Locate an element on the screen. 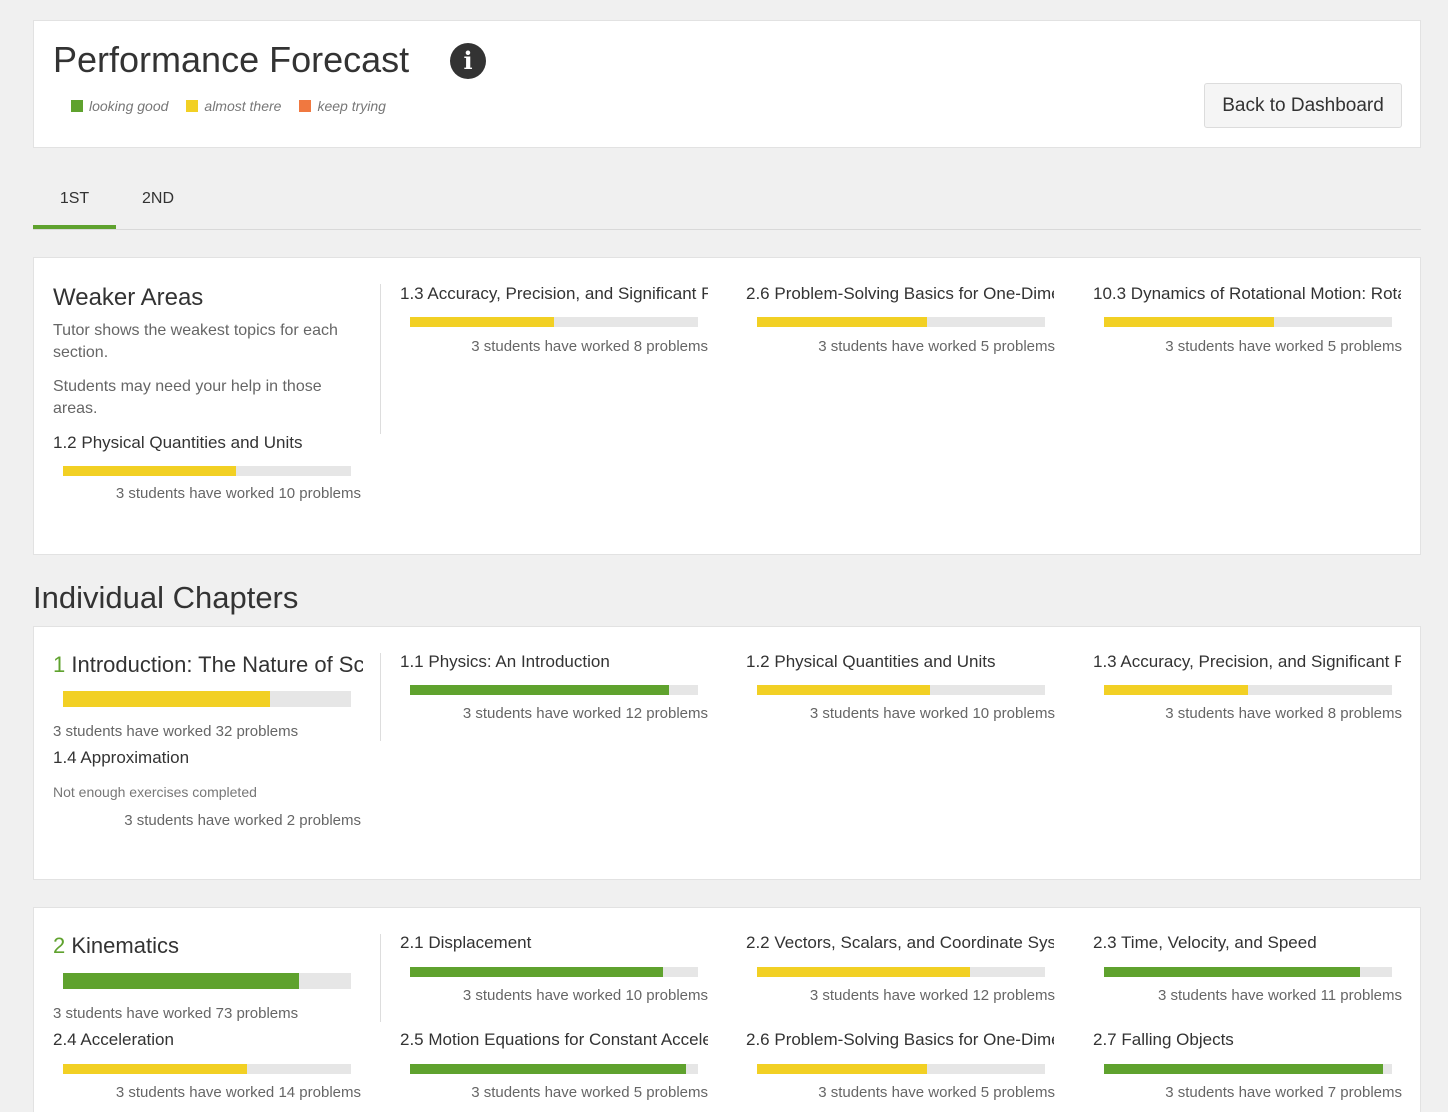 This screenshot has width=1448, height=1112. weaker-areas-title: Weaker Areas is located at coordinates (128, 297).